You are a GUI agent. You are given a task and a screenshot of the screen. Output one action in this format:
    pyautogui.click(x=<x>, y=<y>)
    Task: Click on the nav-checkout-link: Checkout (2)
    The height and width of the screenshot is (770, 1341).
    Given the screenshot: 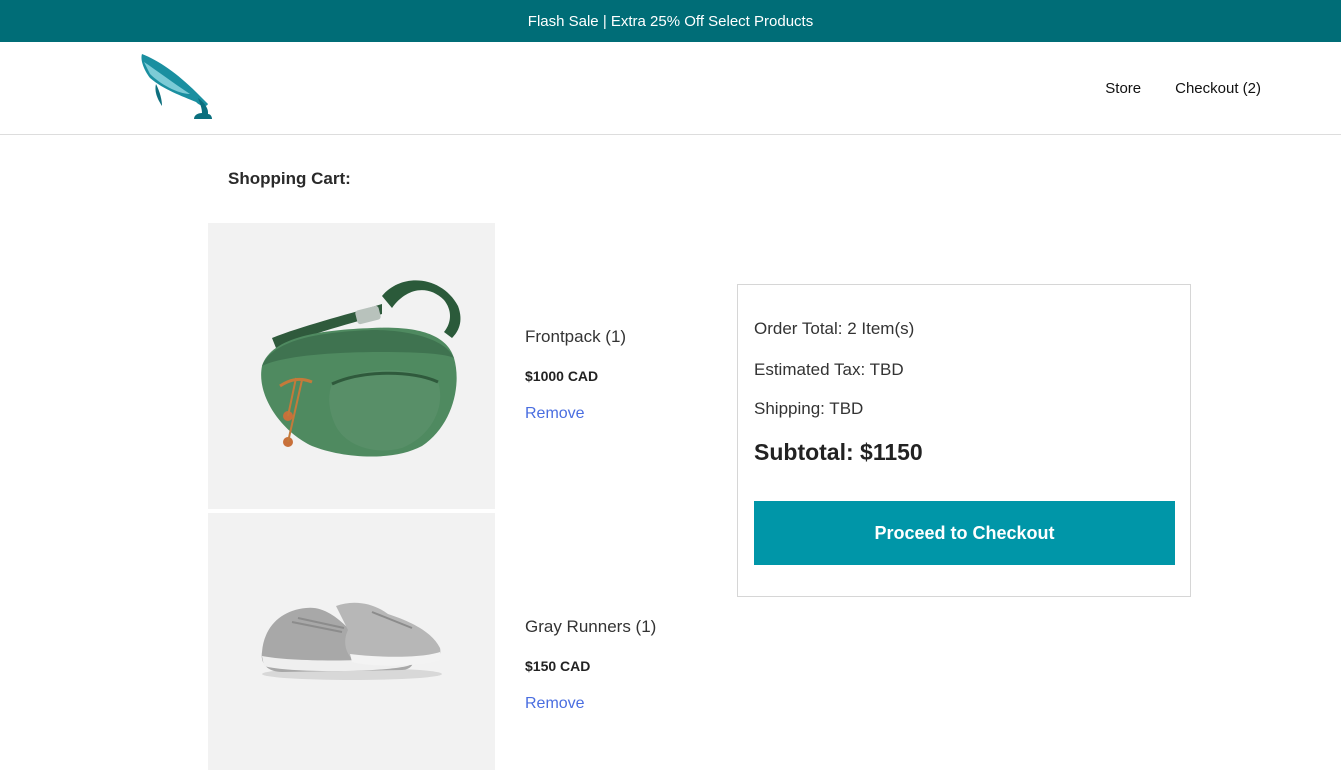 What is the action you would take?
    pyautogui.click(x=1218, y=88)
    